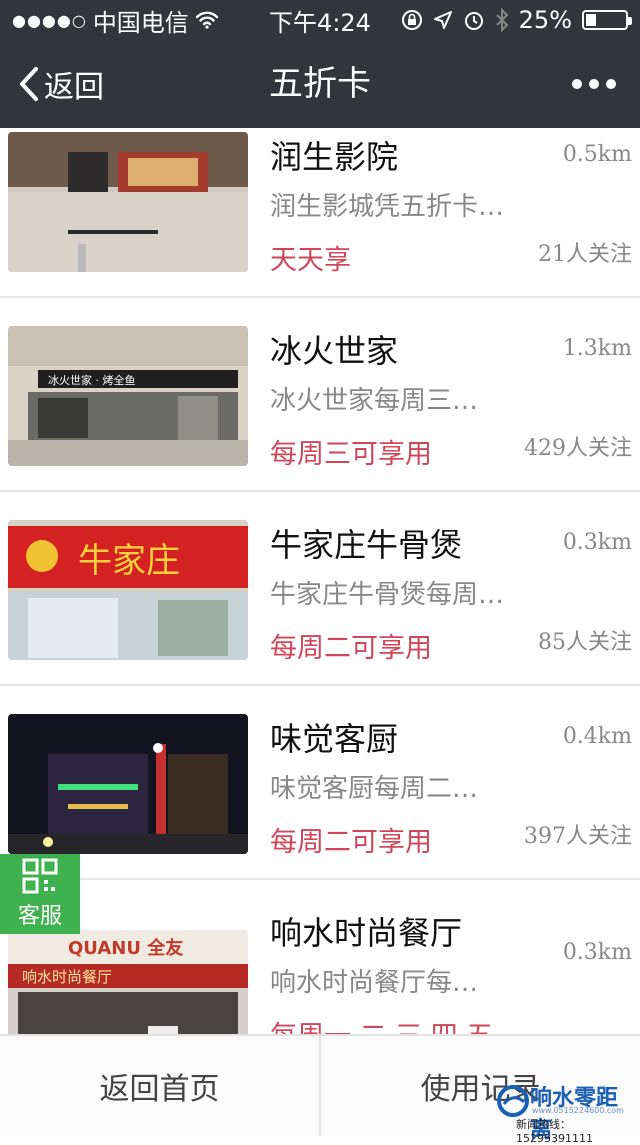 The image size is (640, 1145). Describe the element at coordinates (366, 545) in the screenshot. I see `shop-name: 牛家庄牛骨煲` at that location.